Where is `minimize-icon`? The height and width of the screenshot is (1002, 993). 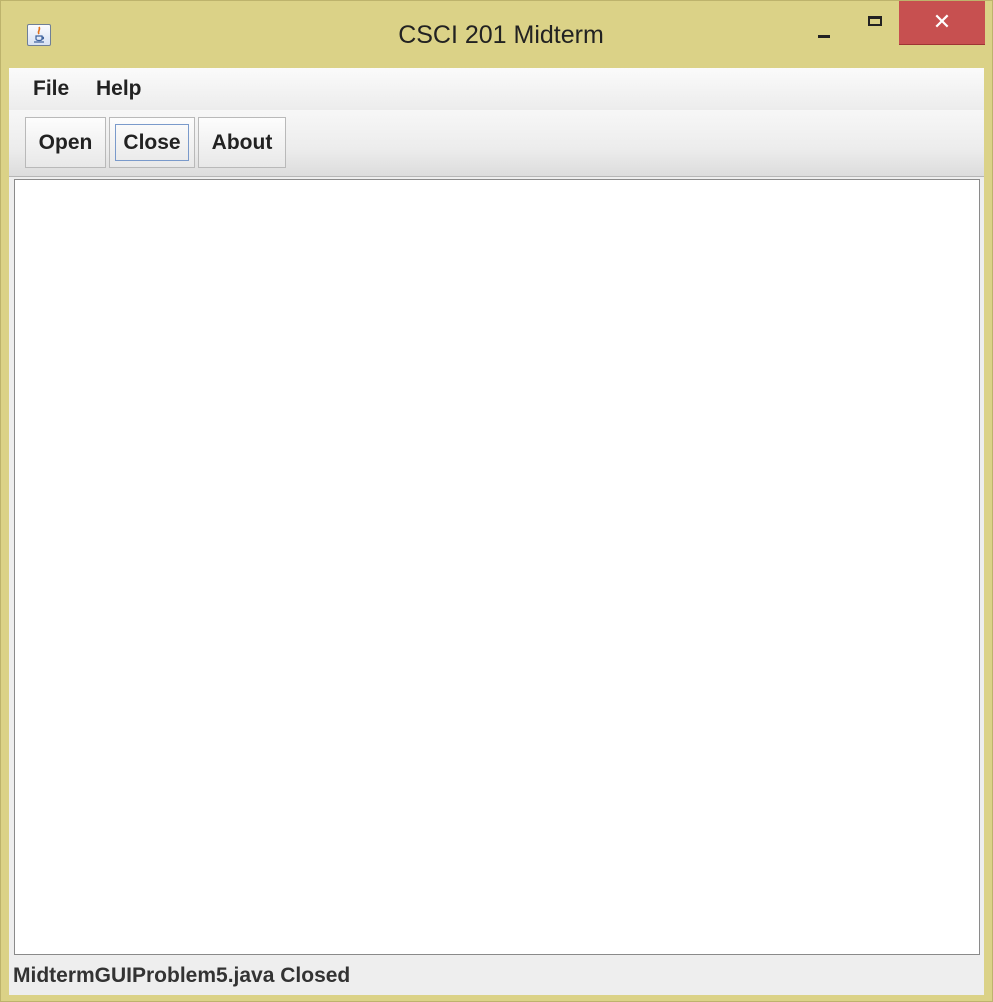
minimize-icon is located at coordinates (824, 36).